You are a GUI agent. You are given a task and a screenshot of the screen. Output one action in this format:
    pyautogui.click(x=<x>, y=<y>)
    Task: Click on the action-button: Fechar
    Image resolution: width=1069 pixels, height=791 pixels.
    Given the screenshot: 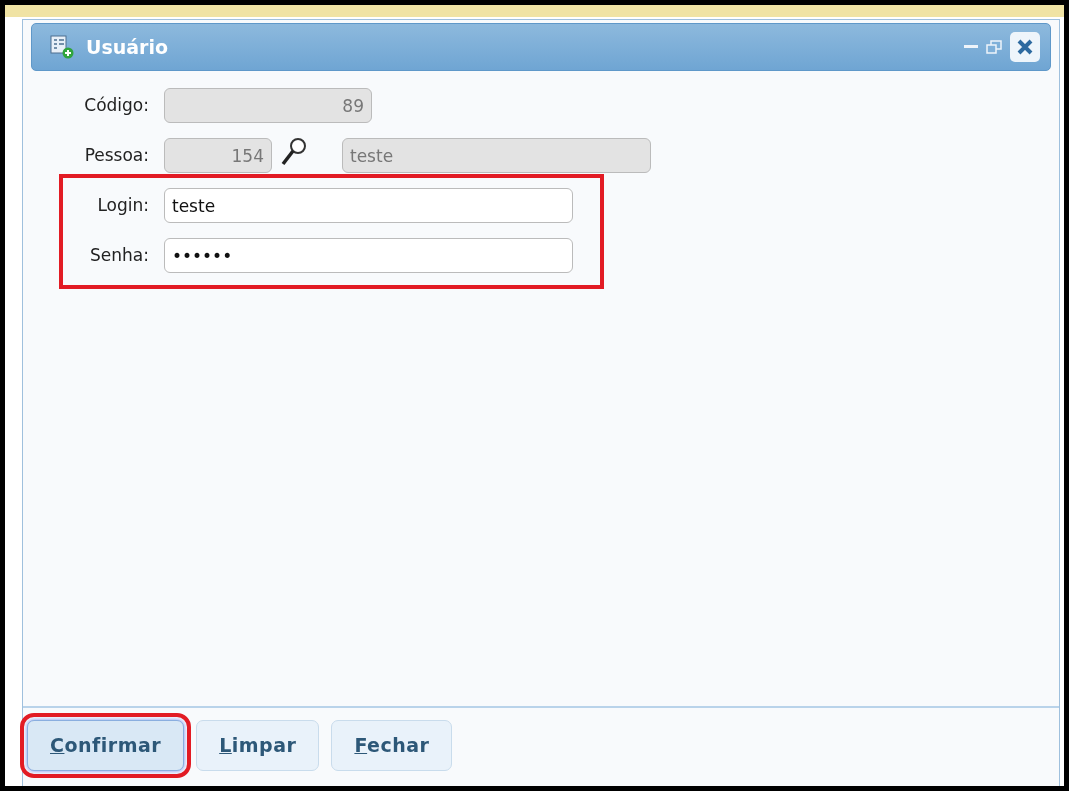 What is the action you would take?
    pyautogui.click(x=392, y=745)
    